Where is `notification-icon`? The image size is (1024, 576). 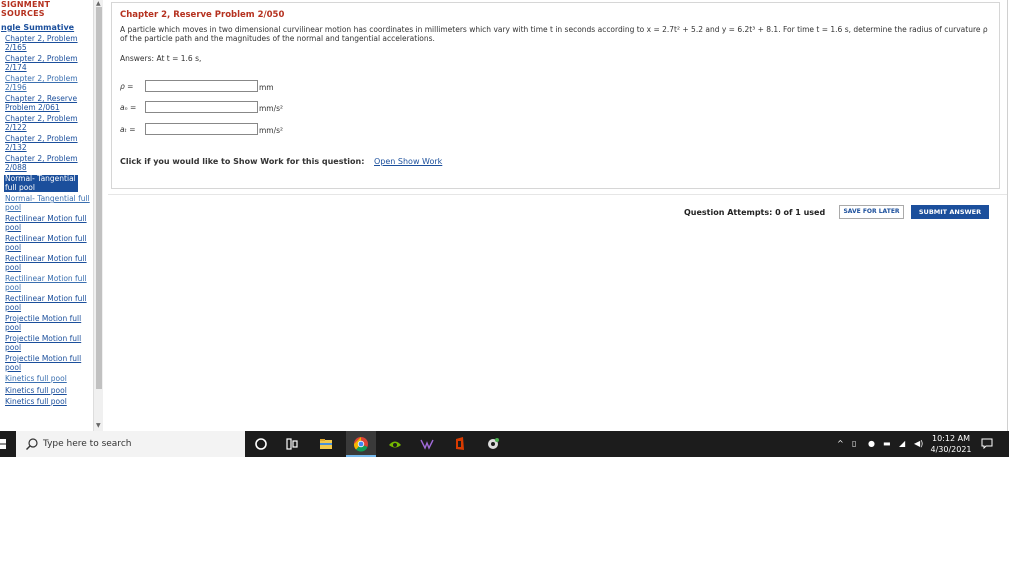
notification-icon is located at coordinates (987, 443).